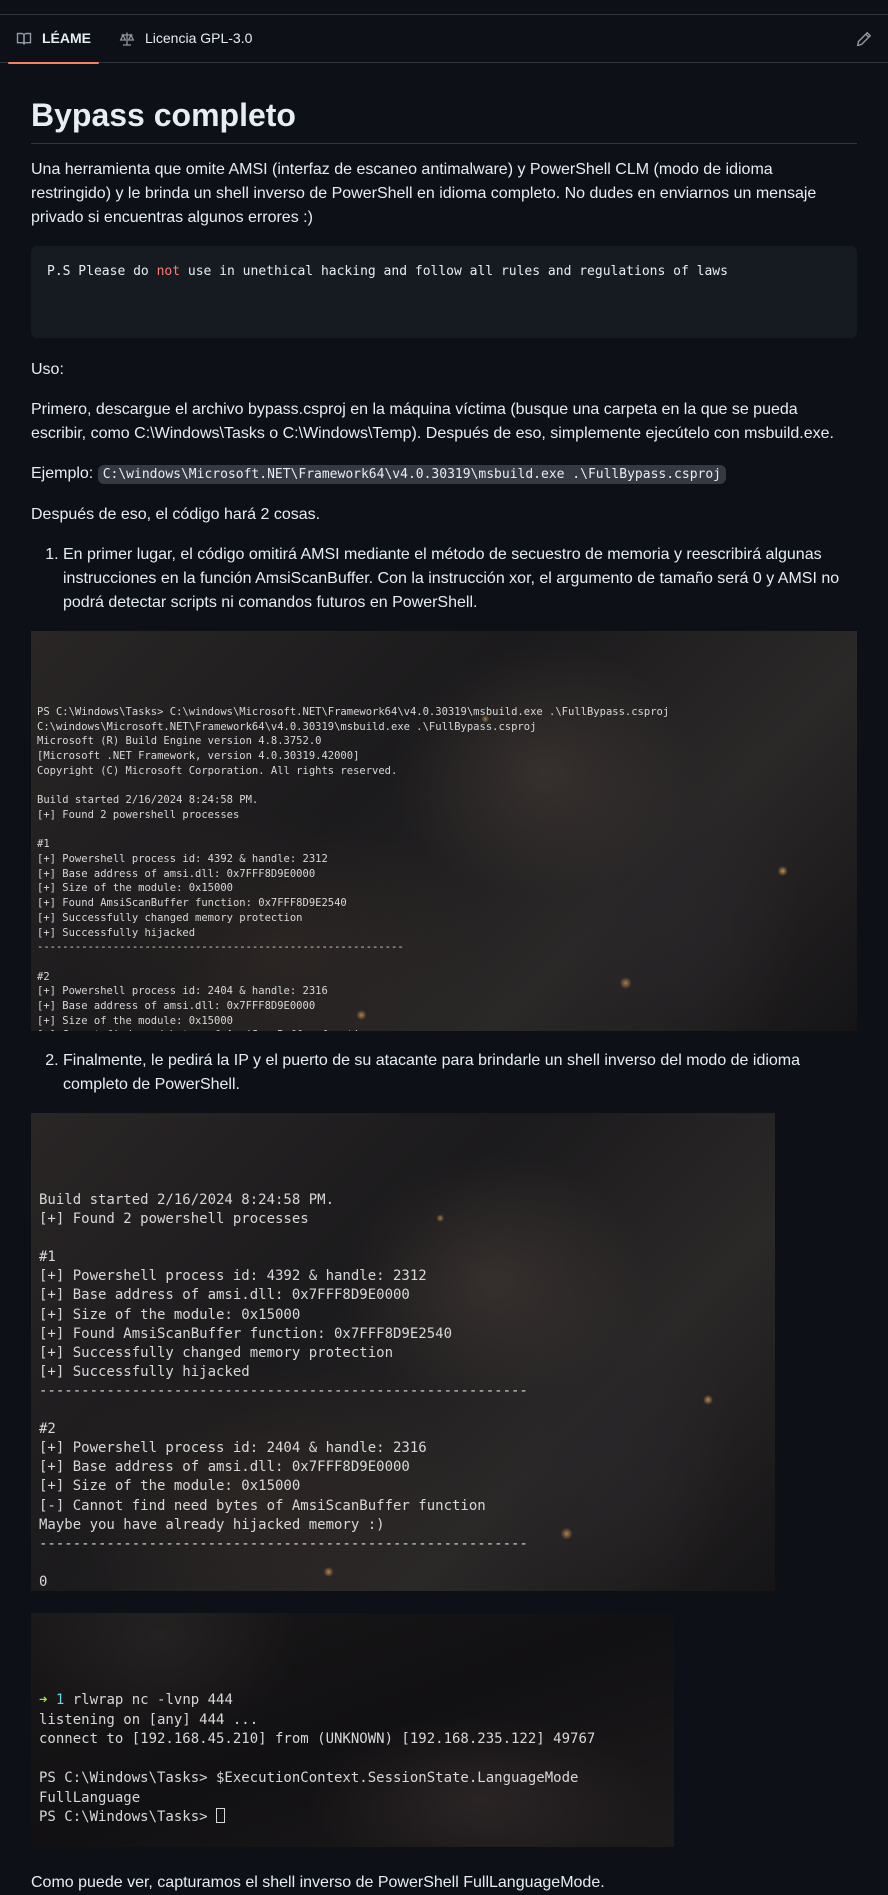 The image size is (888, 1895). What do you see at coordinates (444, 39) in the screenshot?
I see `readme-tabbar: LÉAME Licencia GPL-3.0` at bounding box center [444, 39].